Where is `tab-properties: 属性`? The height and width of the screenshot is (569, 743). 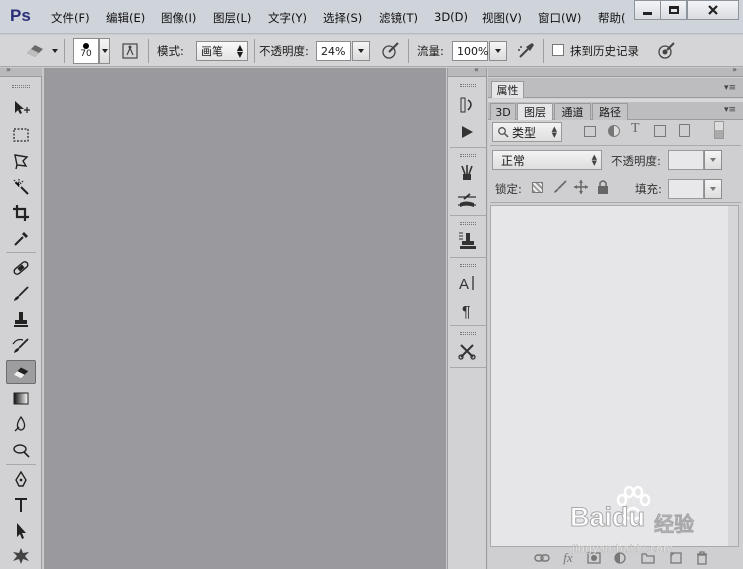
tab-properties: 属性 is located at coordinates (507, 89).